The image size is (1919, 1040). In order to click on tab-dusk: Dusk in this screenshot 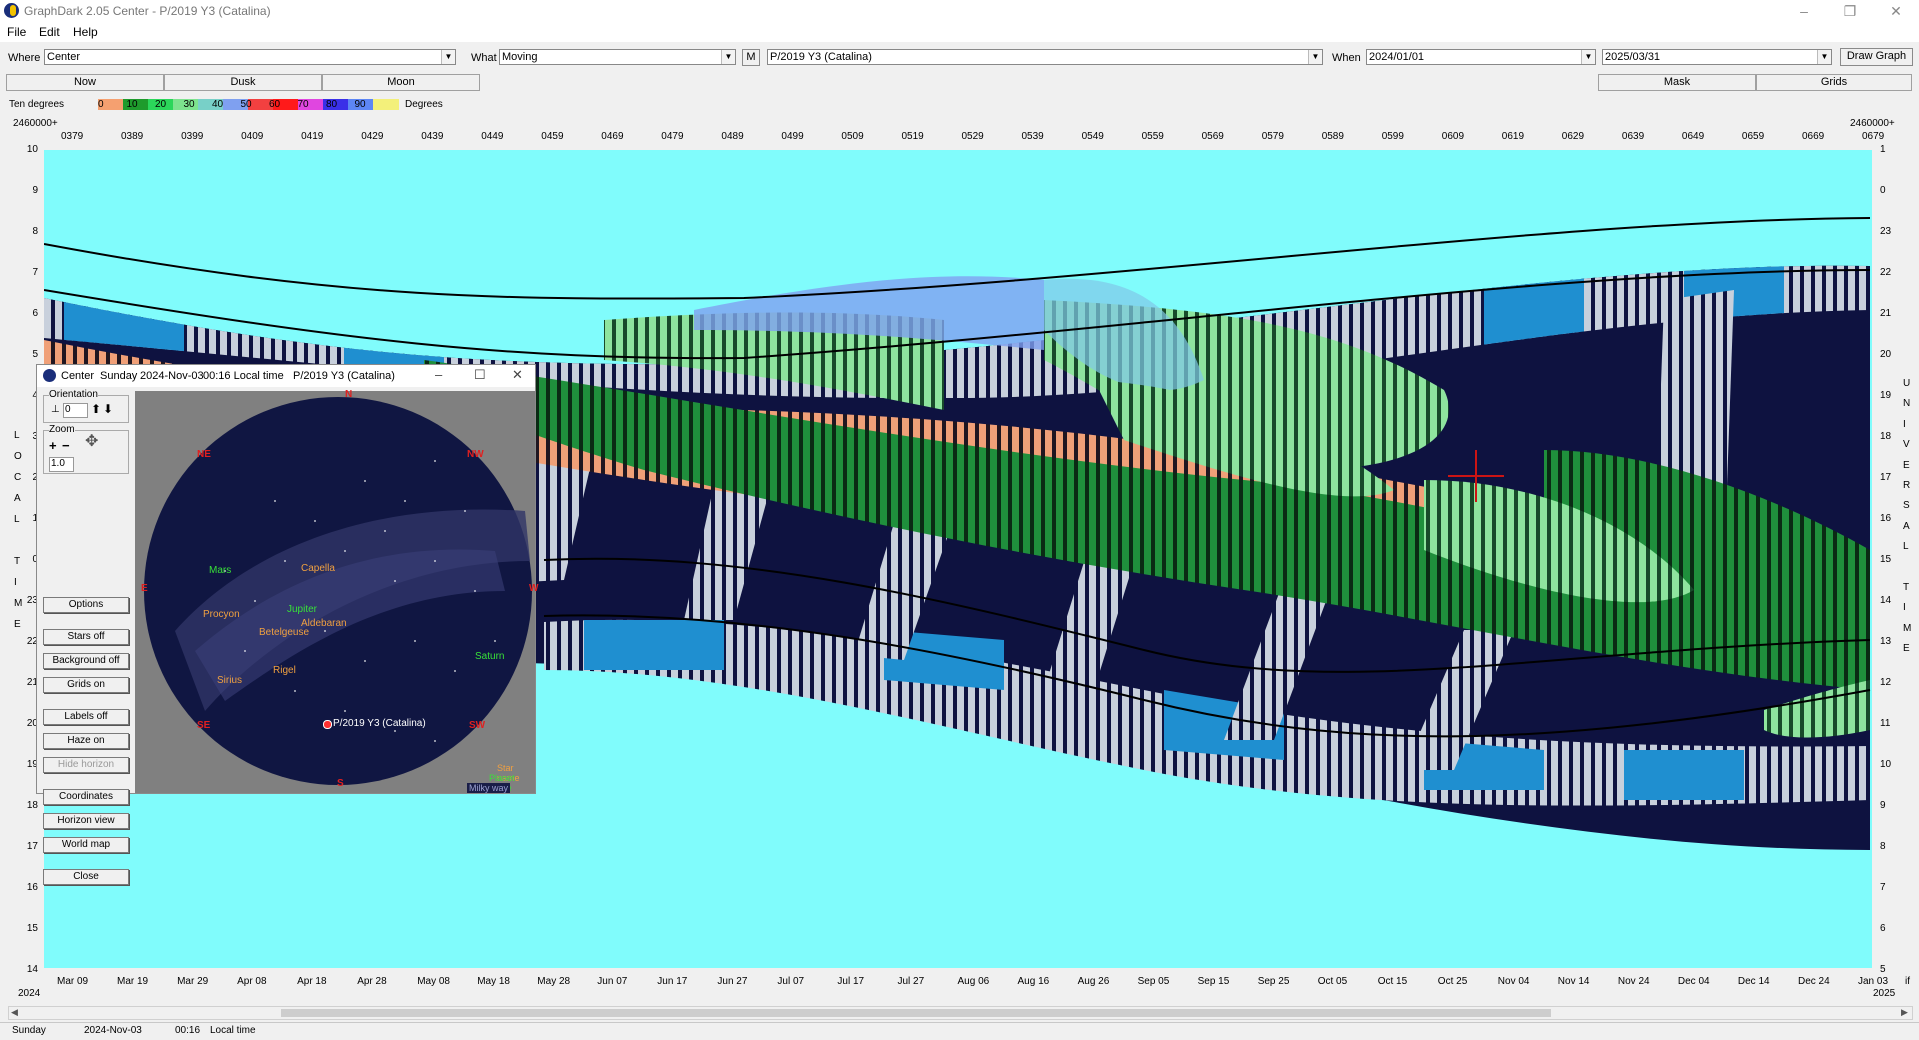, I will do `click(243, 82)`.